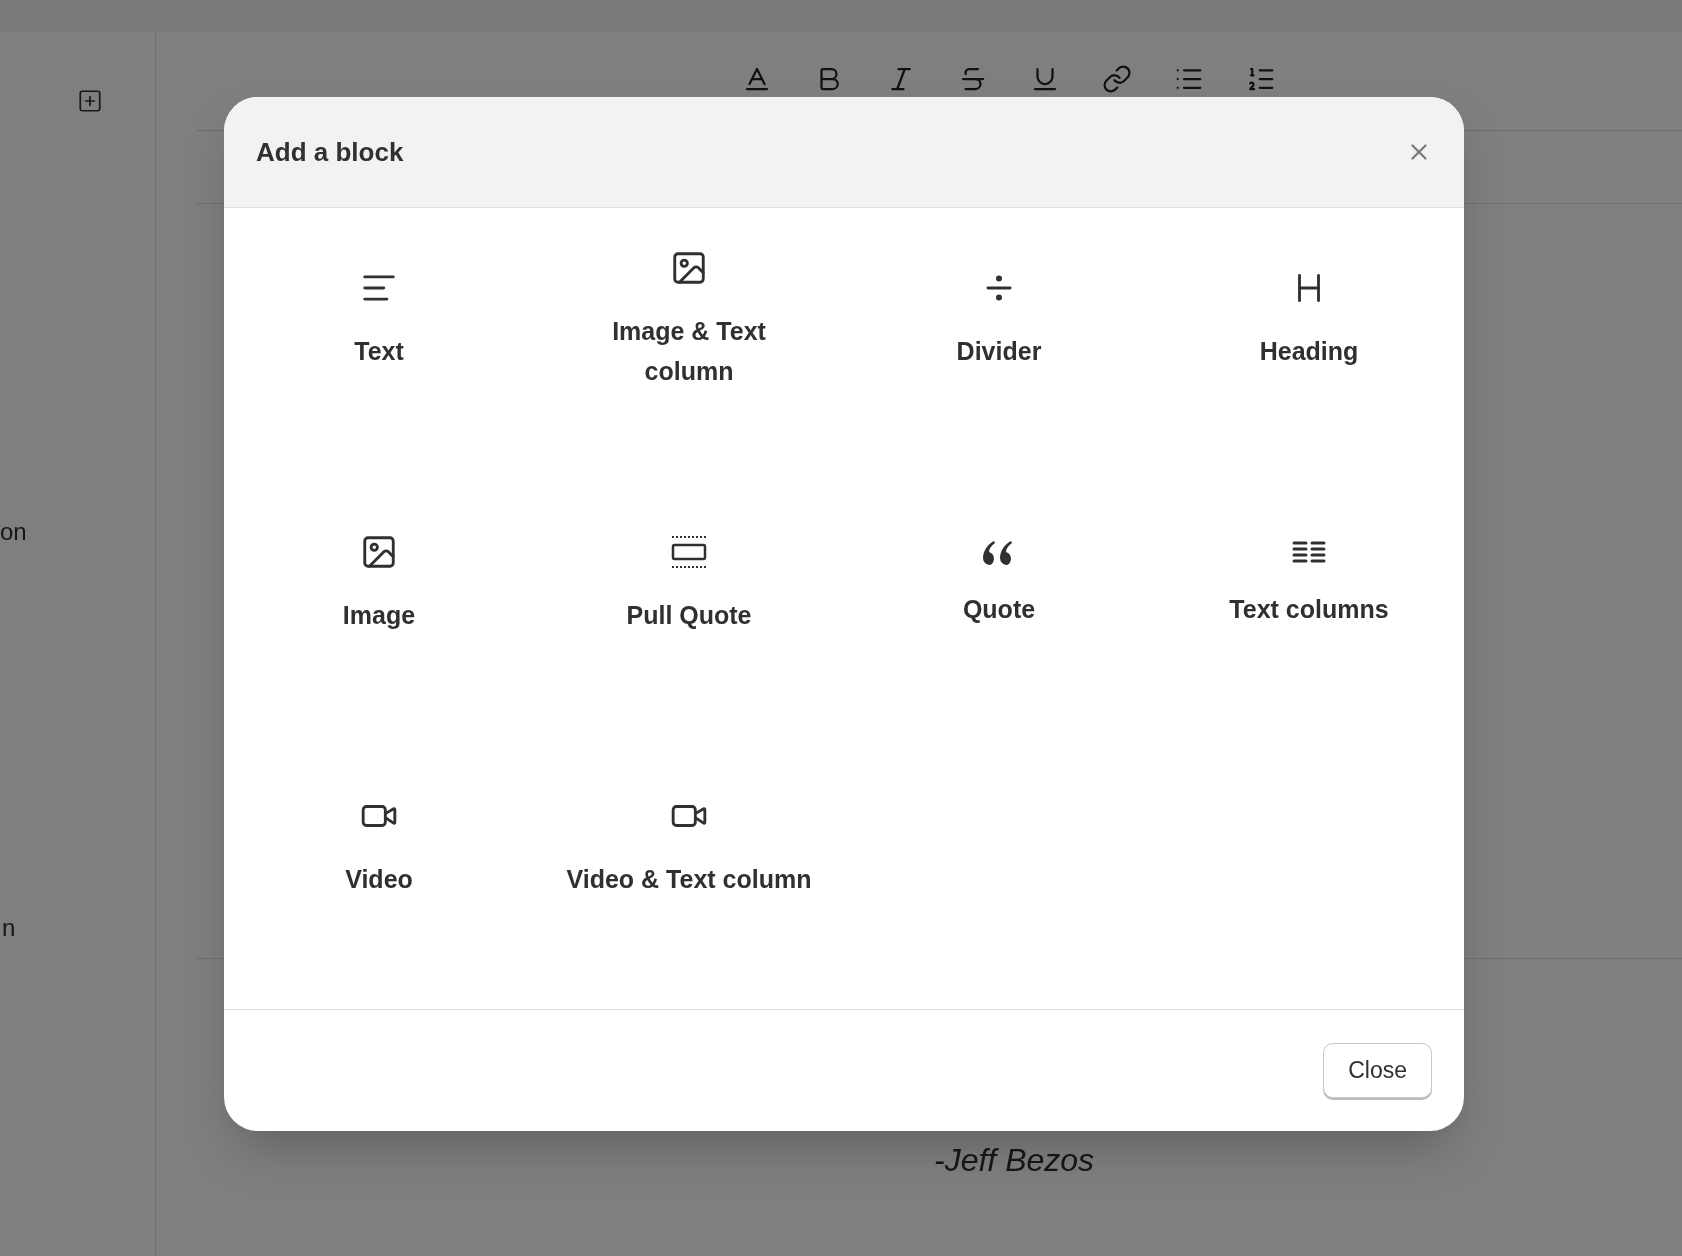 The width and height of the screenshot is (1682, 1256). I want to click on block-option: Text columns, so click(1309, 584).